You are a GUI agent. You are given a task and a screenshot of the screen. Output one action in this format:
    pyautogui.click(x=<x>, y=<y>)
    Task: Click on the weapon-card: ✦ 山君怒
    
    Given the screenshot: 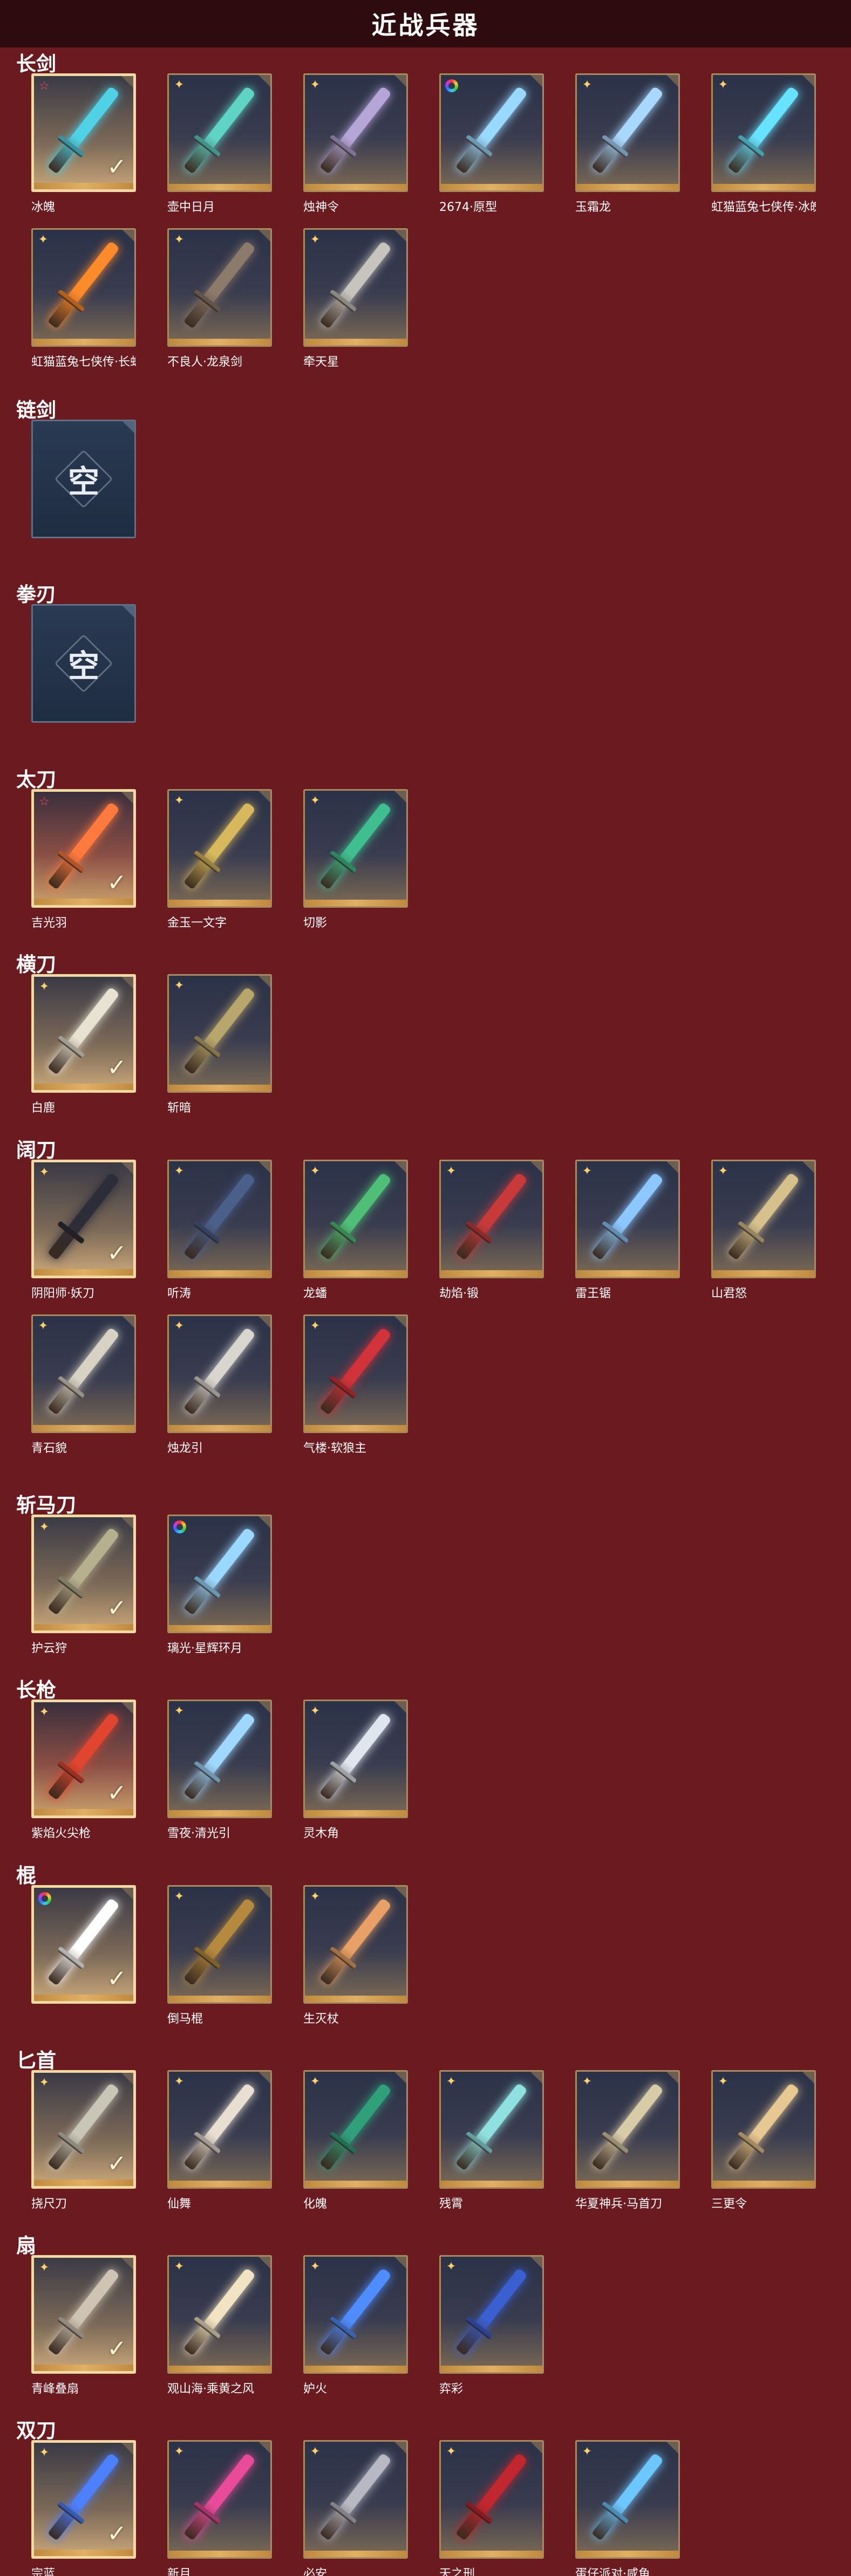 What is the action you would take?
    pyautogui.click(x=763, y=1230)
    